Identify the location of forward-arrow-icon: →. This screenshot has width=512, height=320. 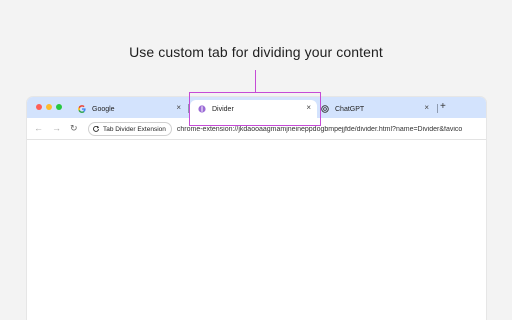
(56, 128).